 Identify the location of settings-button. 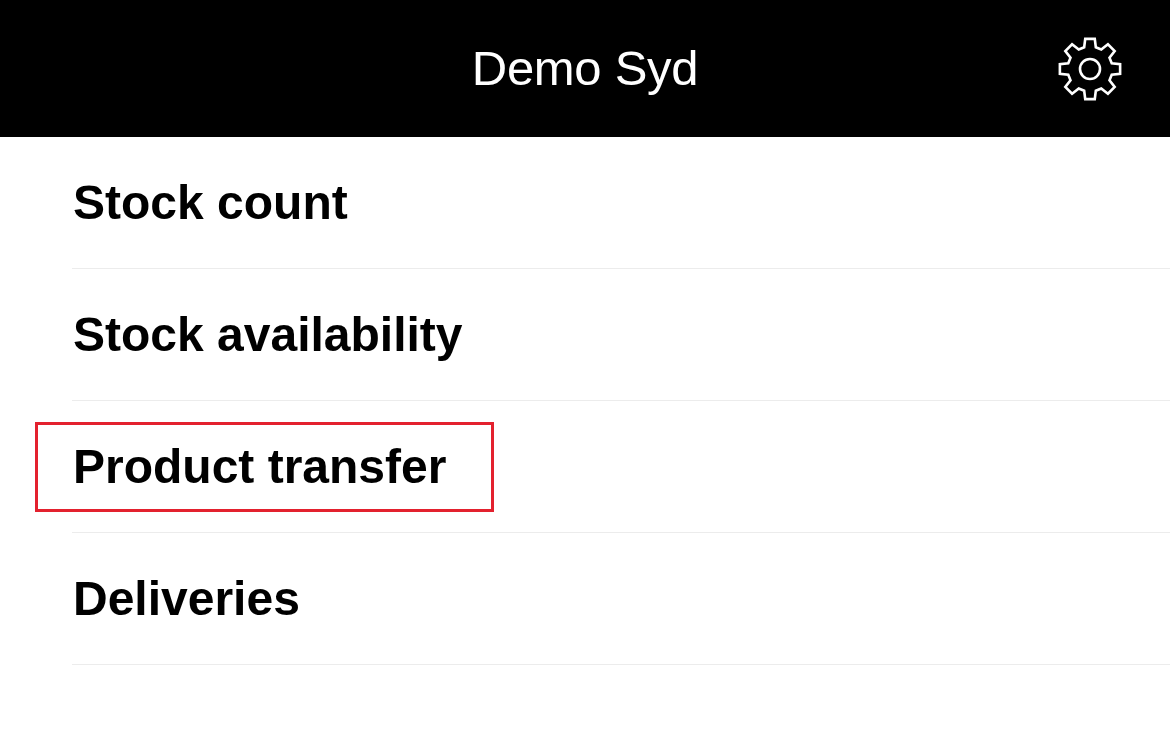
(1090, 68).